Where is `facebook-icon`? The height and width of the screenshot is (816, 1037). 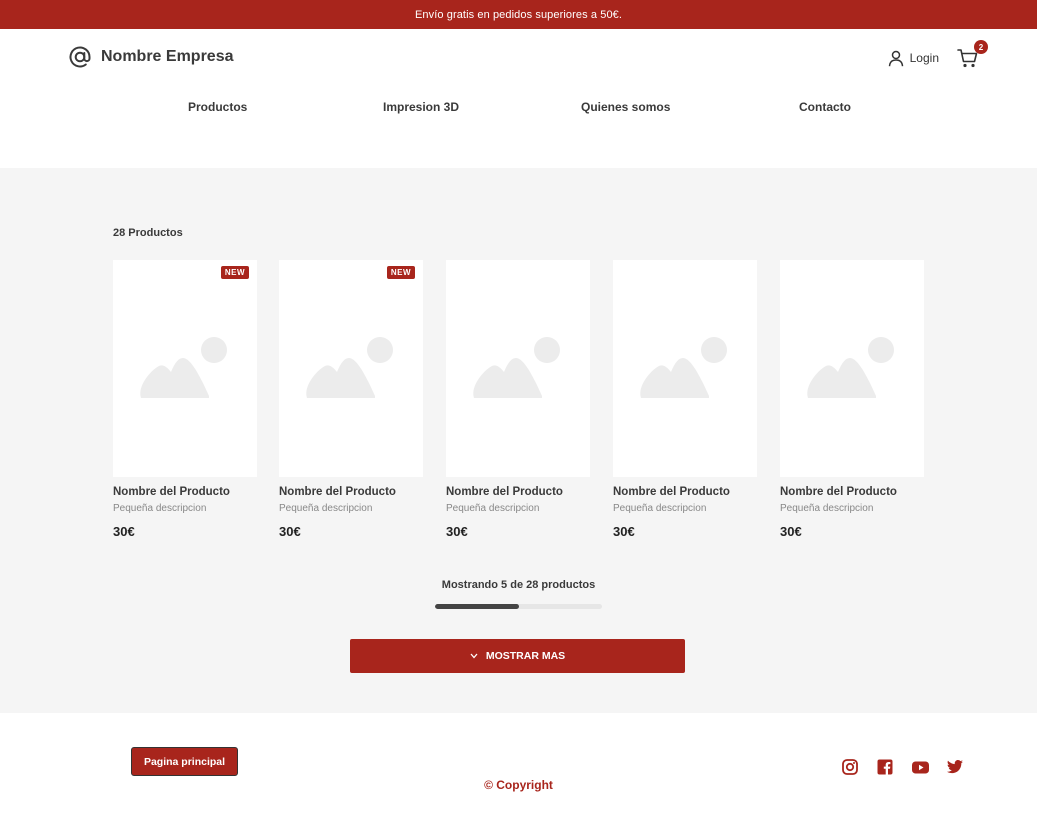
facebook-icon is located at coordinates (885, 767).